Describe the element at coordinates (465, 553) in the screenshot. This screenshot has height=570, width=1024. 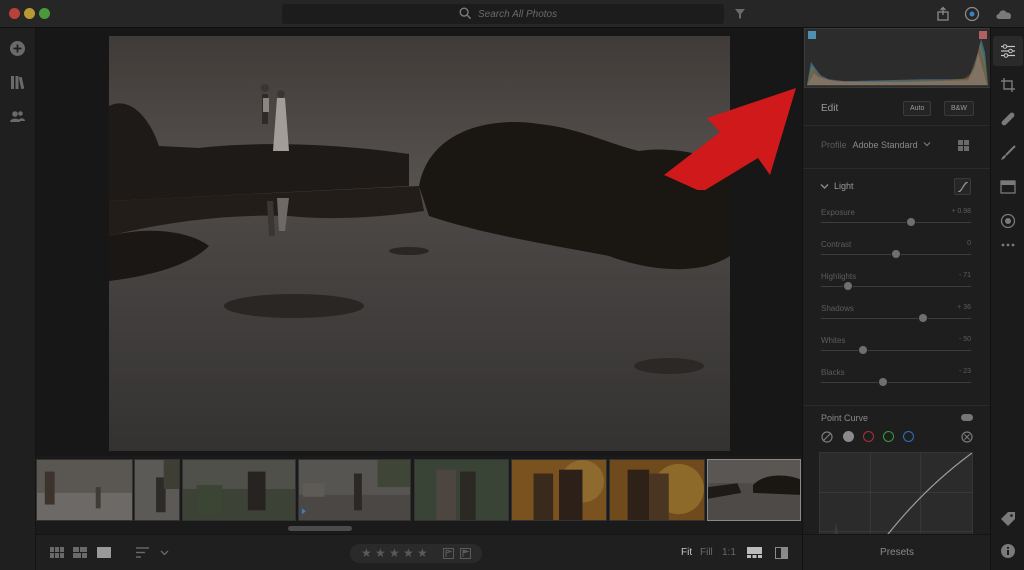
I see `reject-flag-icon` at that location.